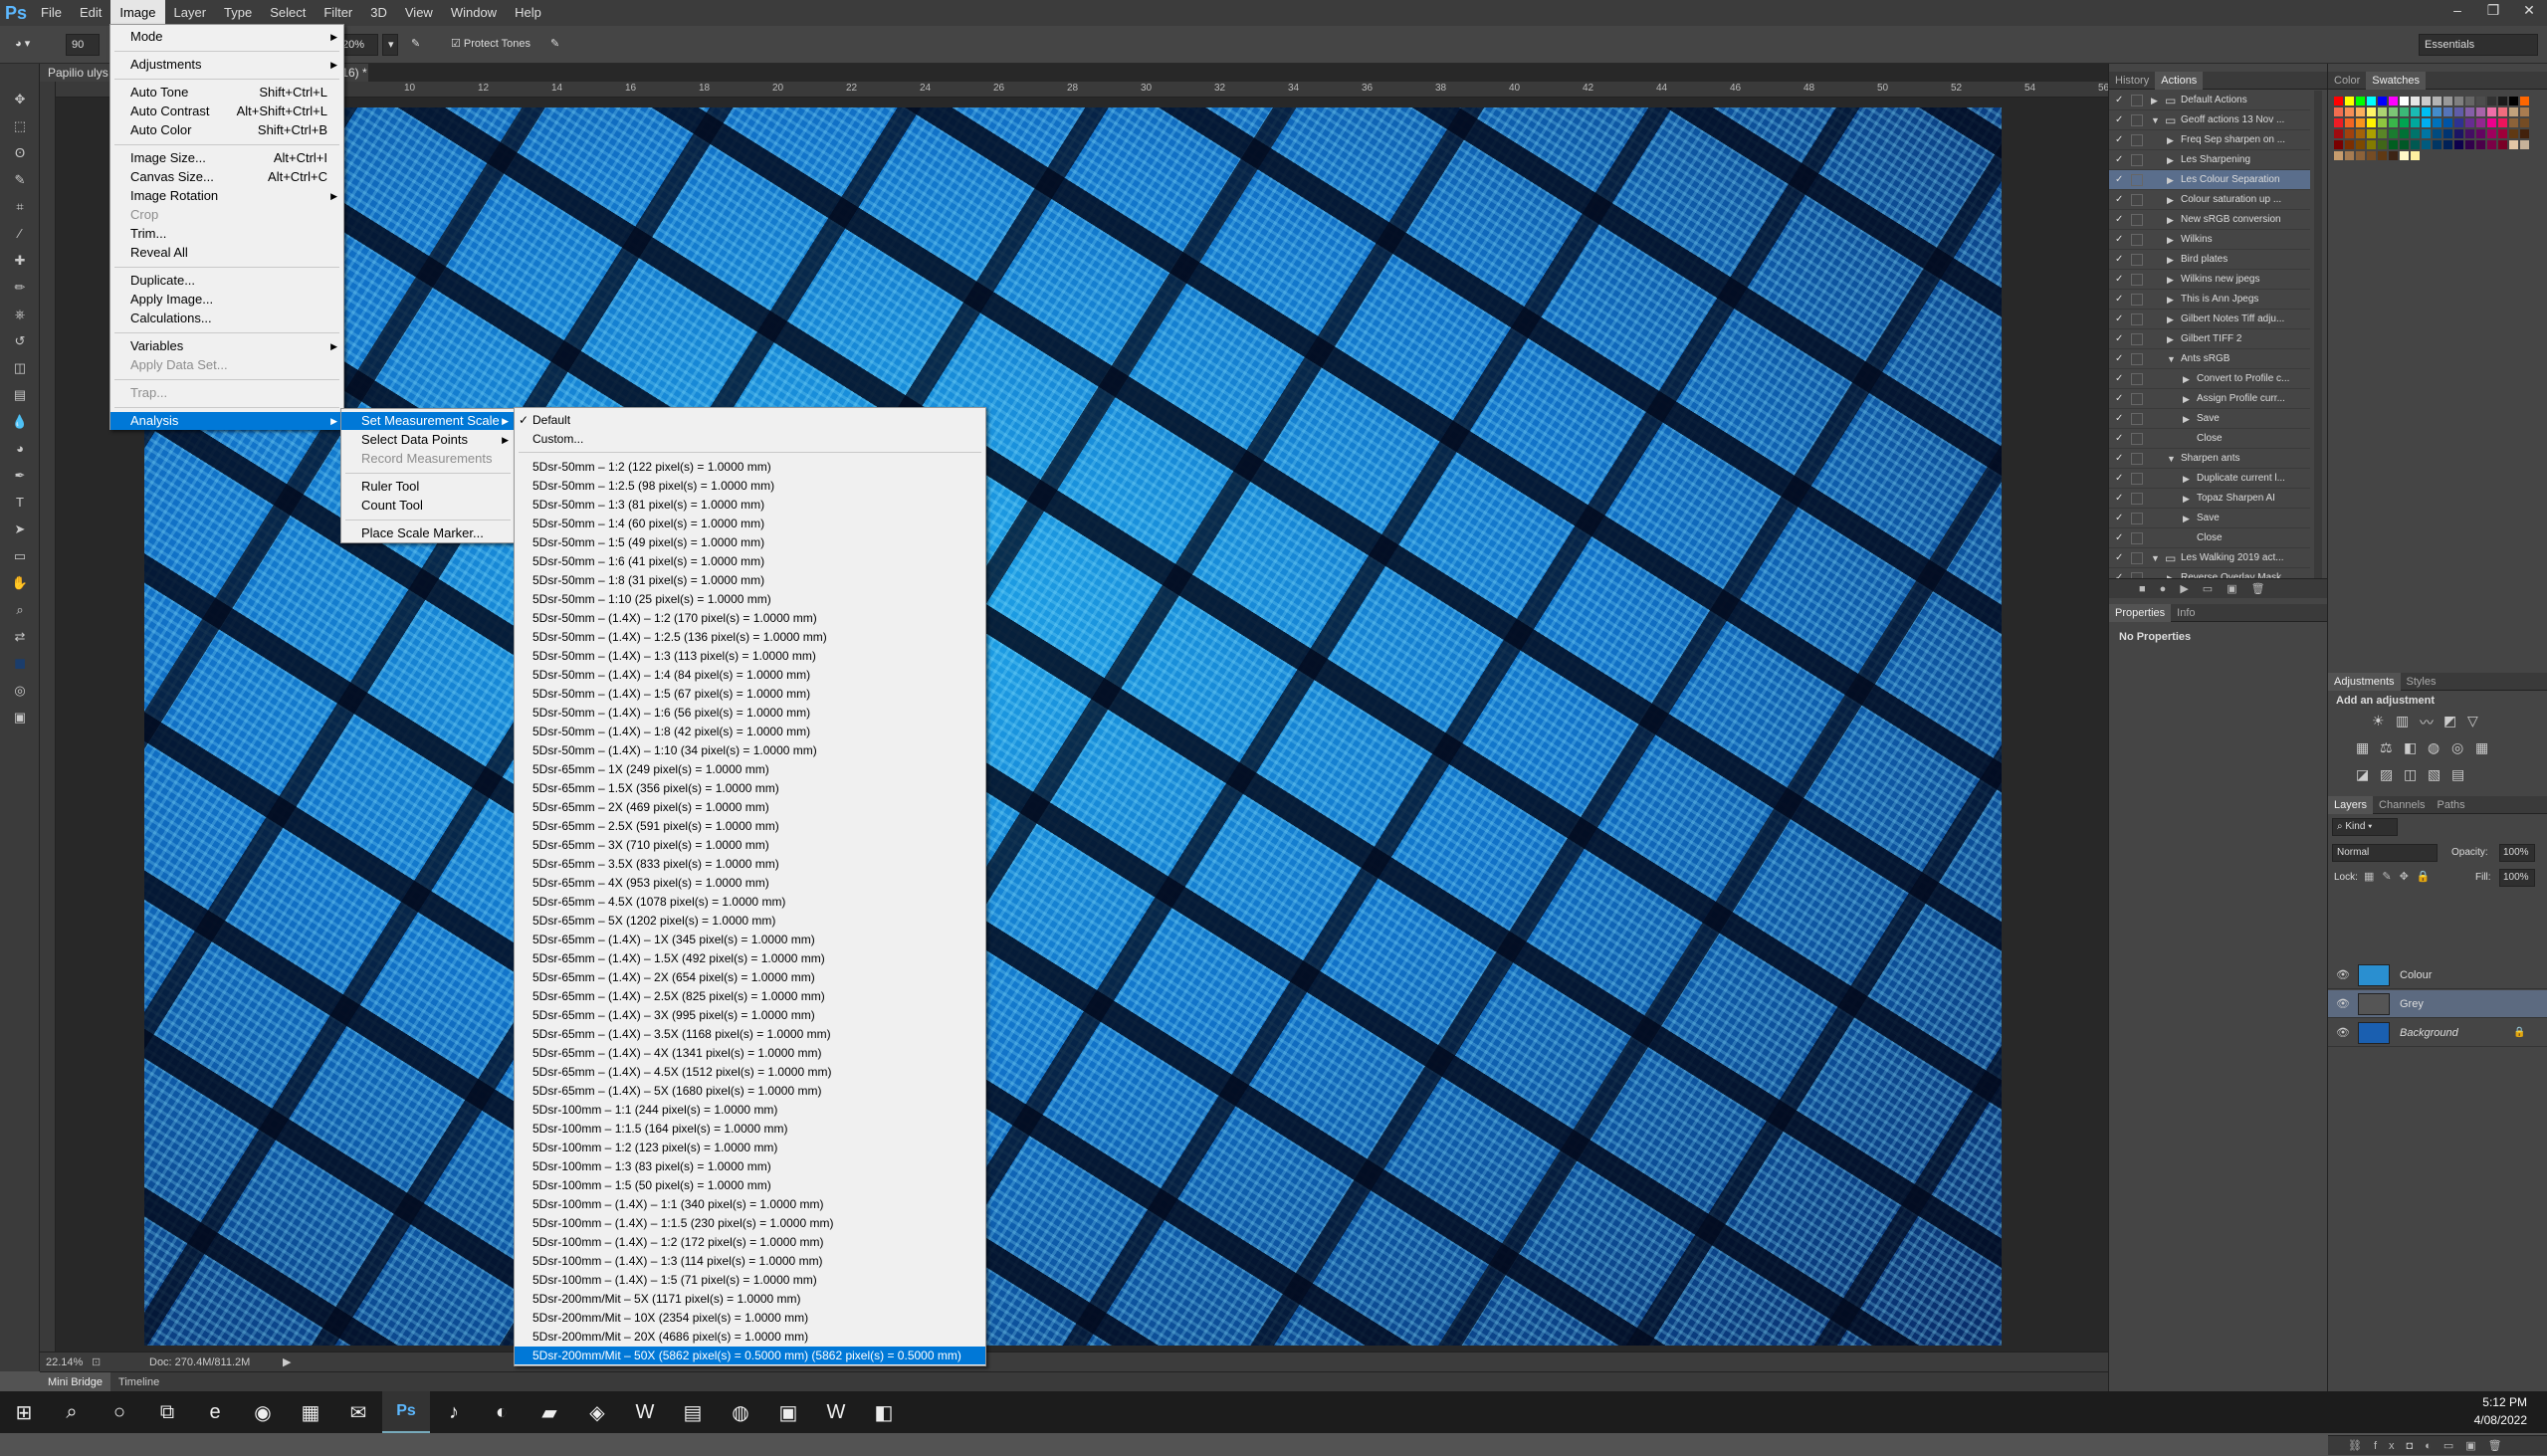  Describe the element at coordinates (2209, 419) in the screenshot. I see `action-row: ✓ ▶ Save` at that location.